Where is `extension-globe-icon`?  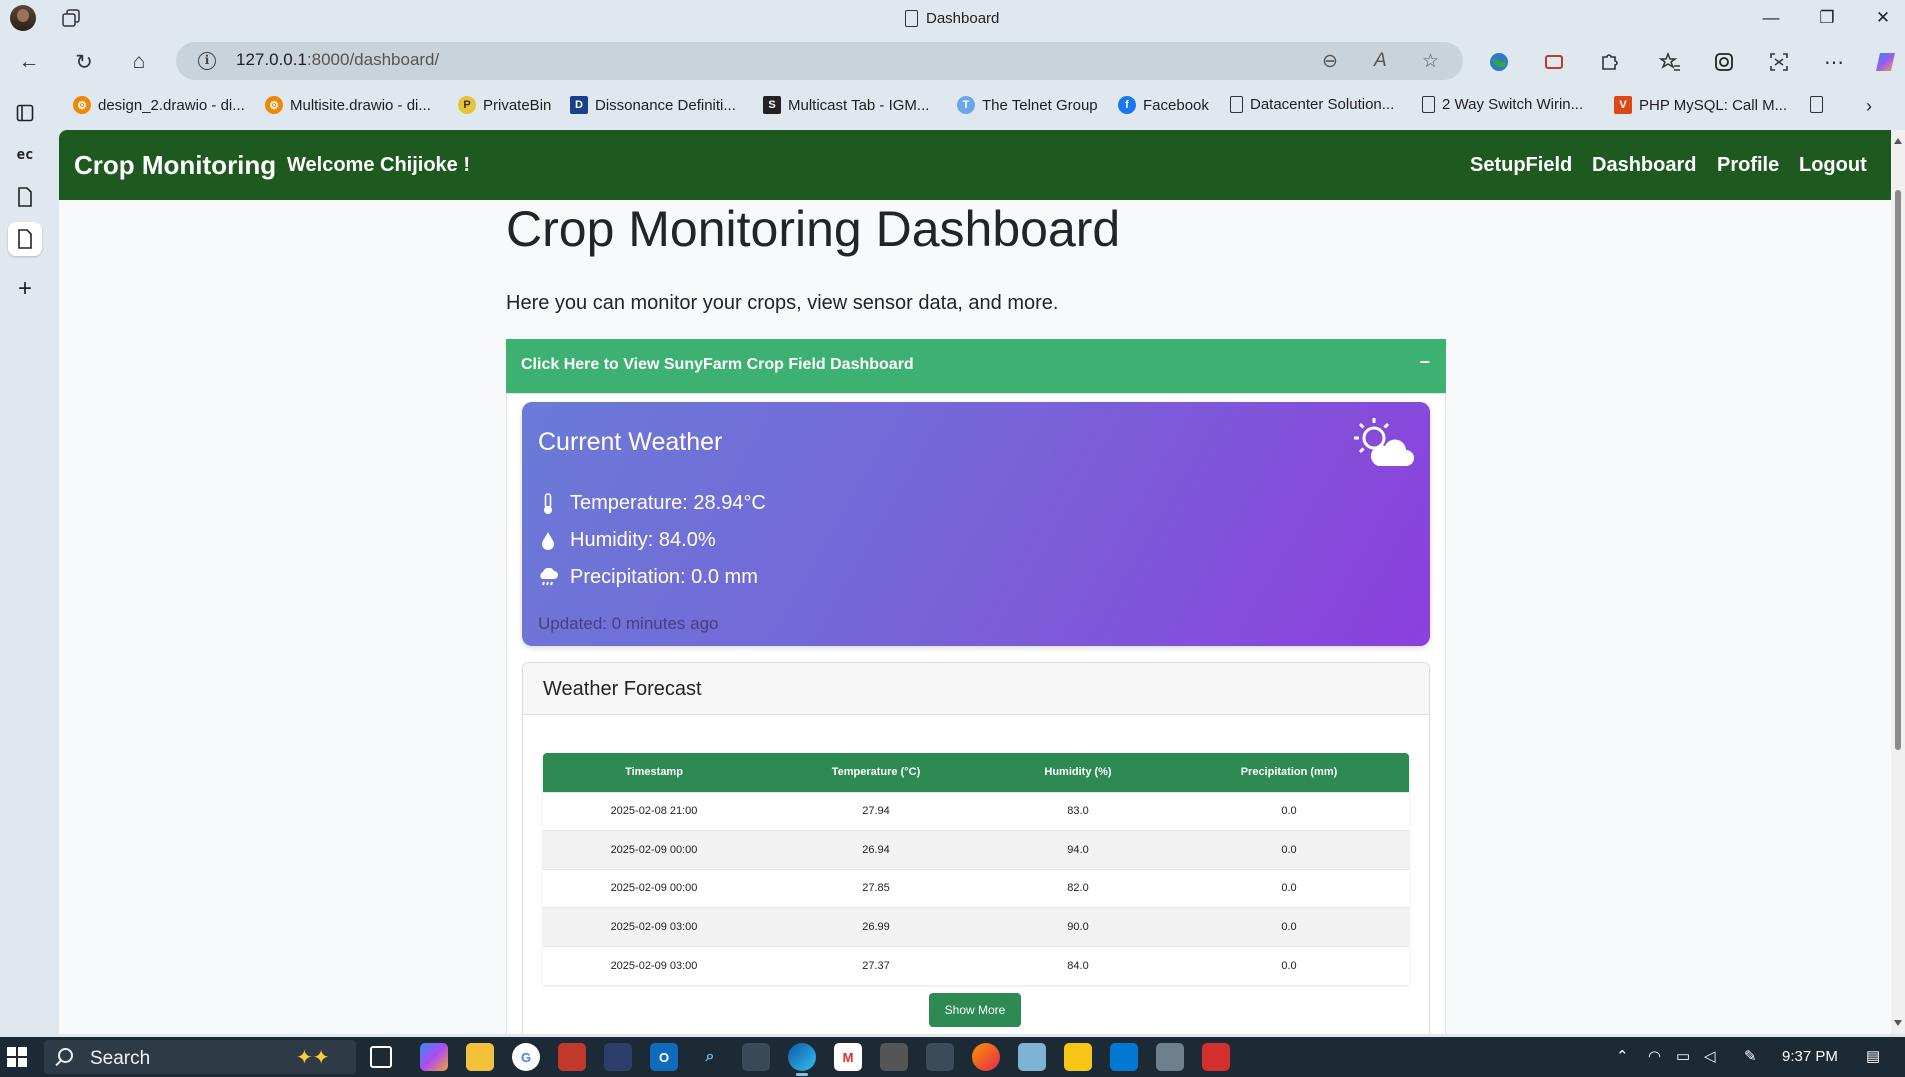
extension-globe-icon is located at coordinates (1499, 62).